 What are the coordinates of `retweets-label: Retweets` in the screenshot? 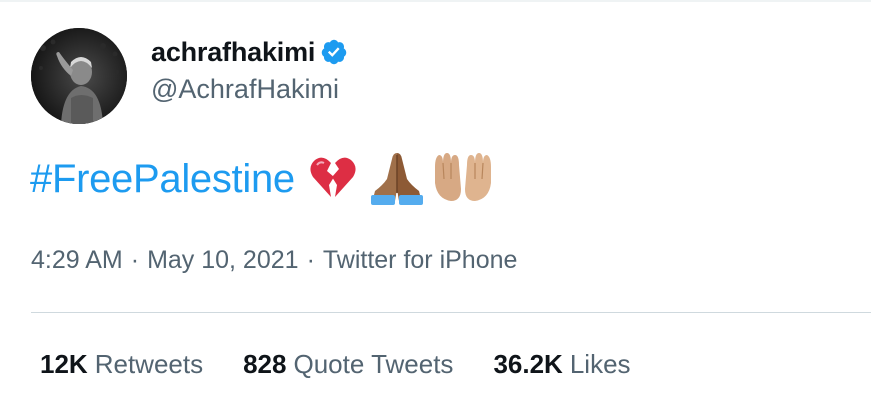 It's located at (149, 364).